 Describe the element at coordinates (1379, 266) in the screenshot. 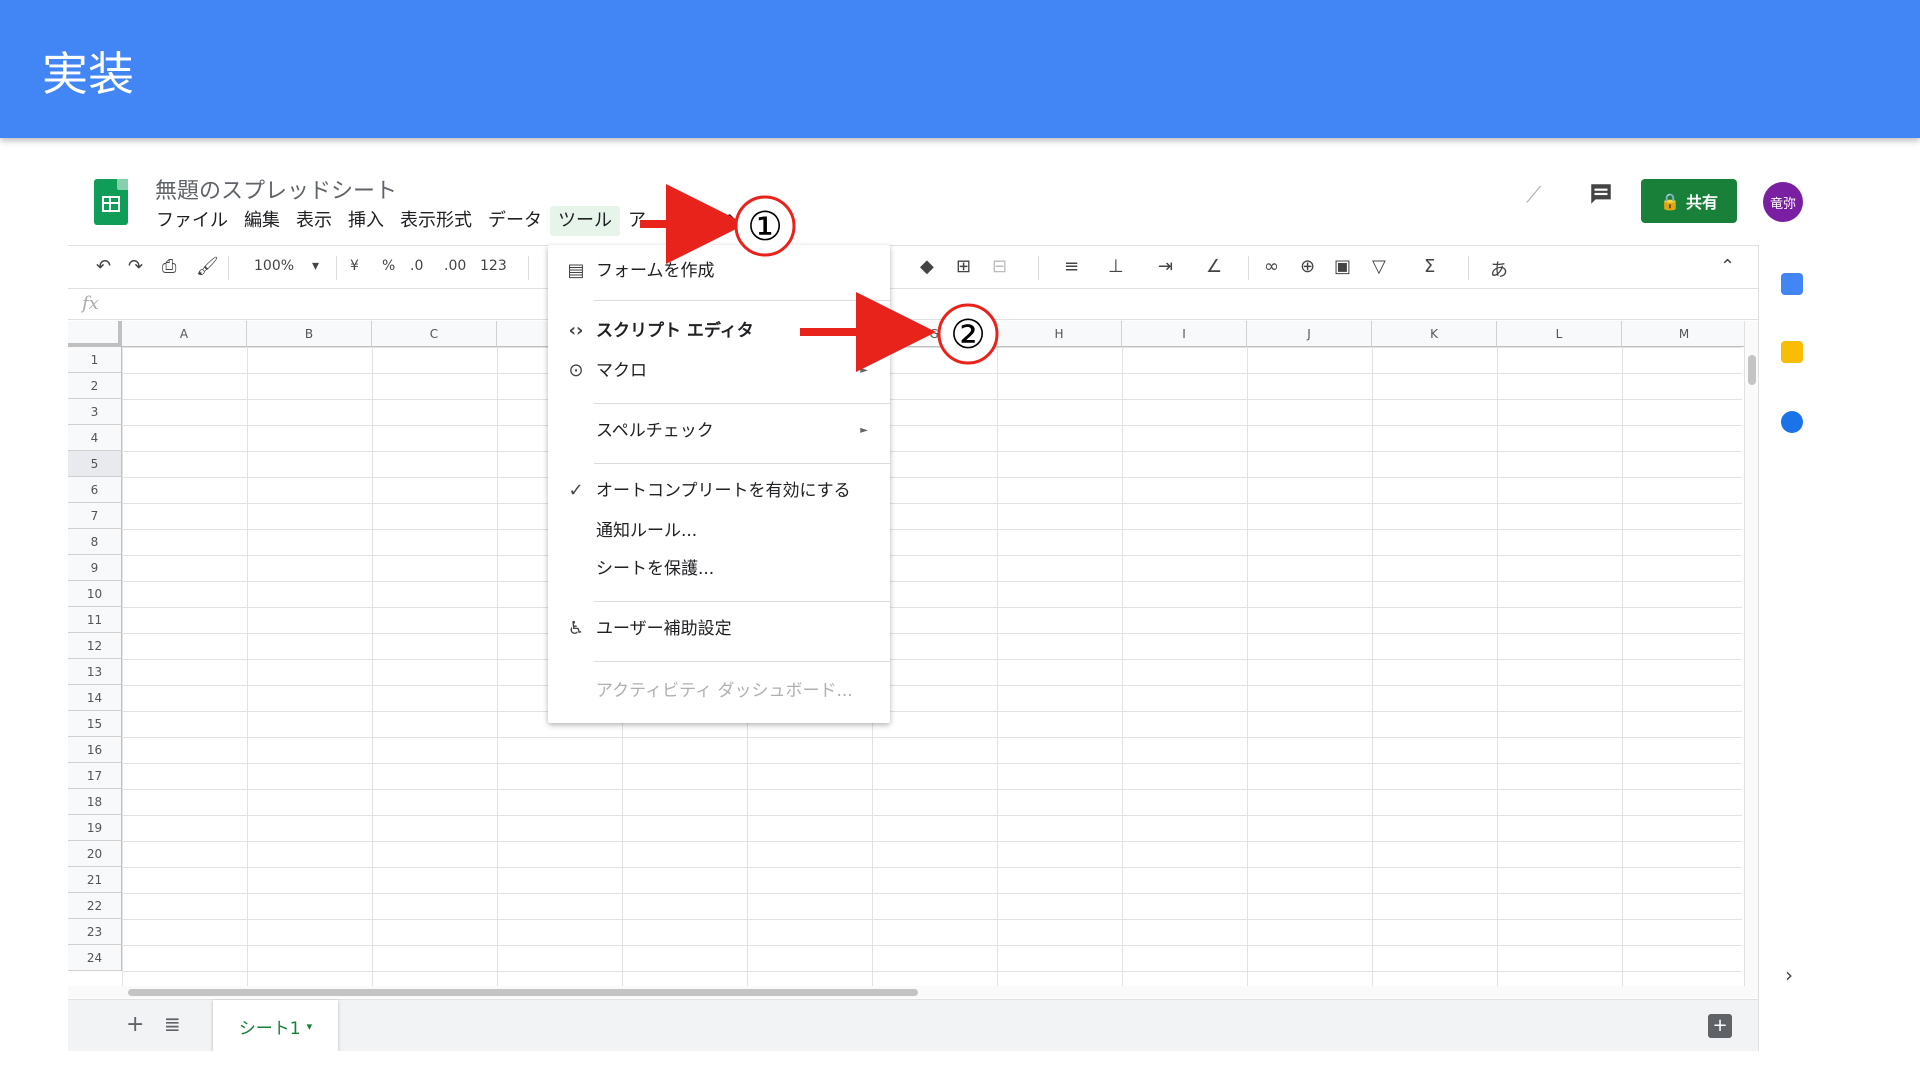

I see `filter-icon: ▽` at that location.